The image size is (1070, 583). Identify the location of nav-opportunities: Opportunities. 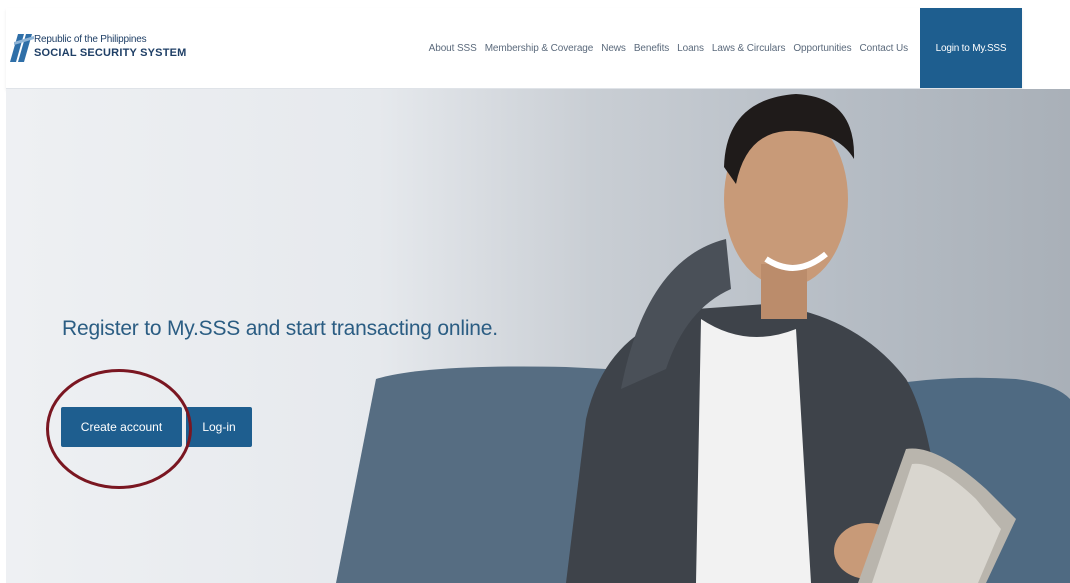
(822, 48).